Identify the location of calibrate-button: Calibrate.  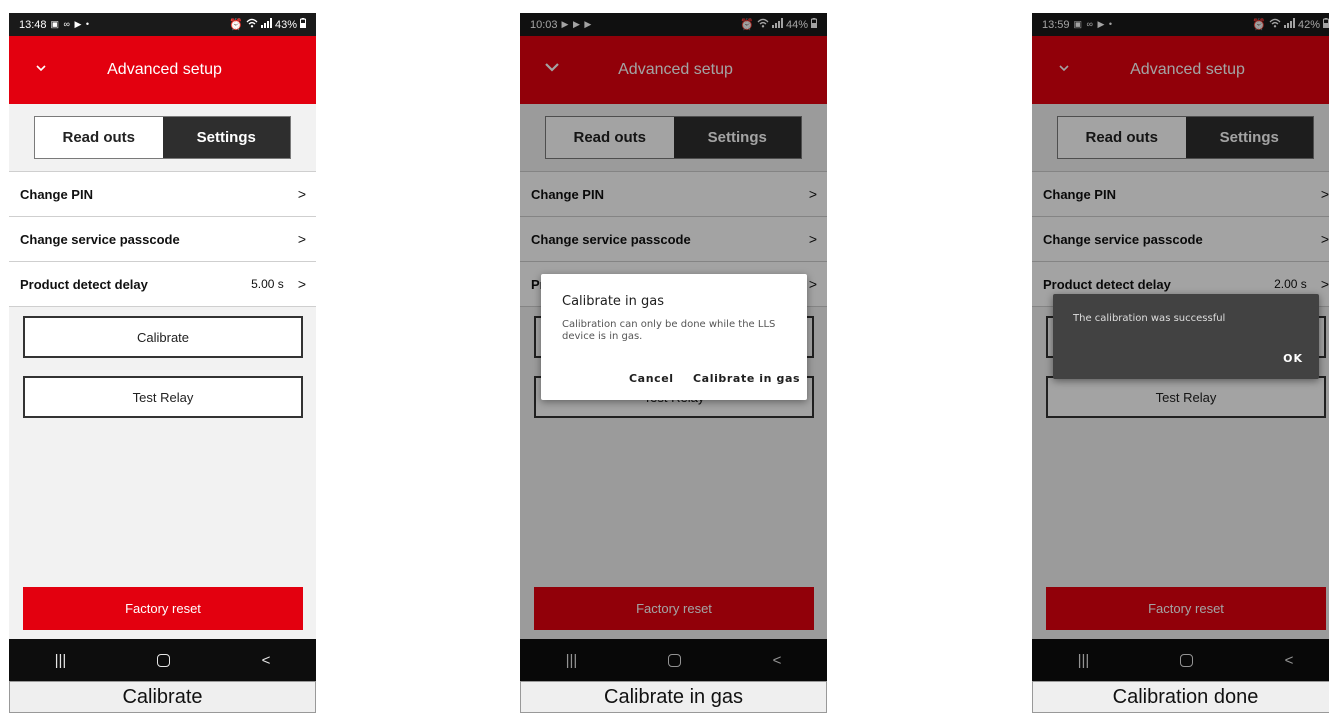
(163, 337).